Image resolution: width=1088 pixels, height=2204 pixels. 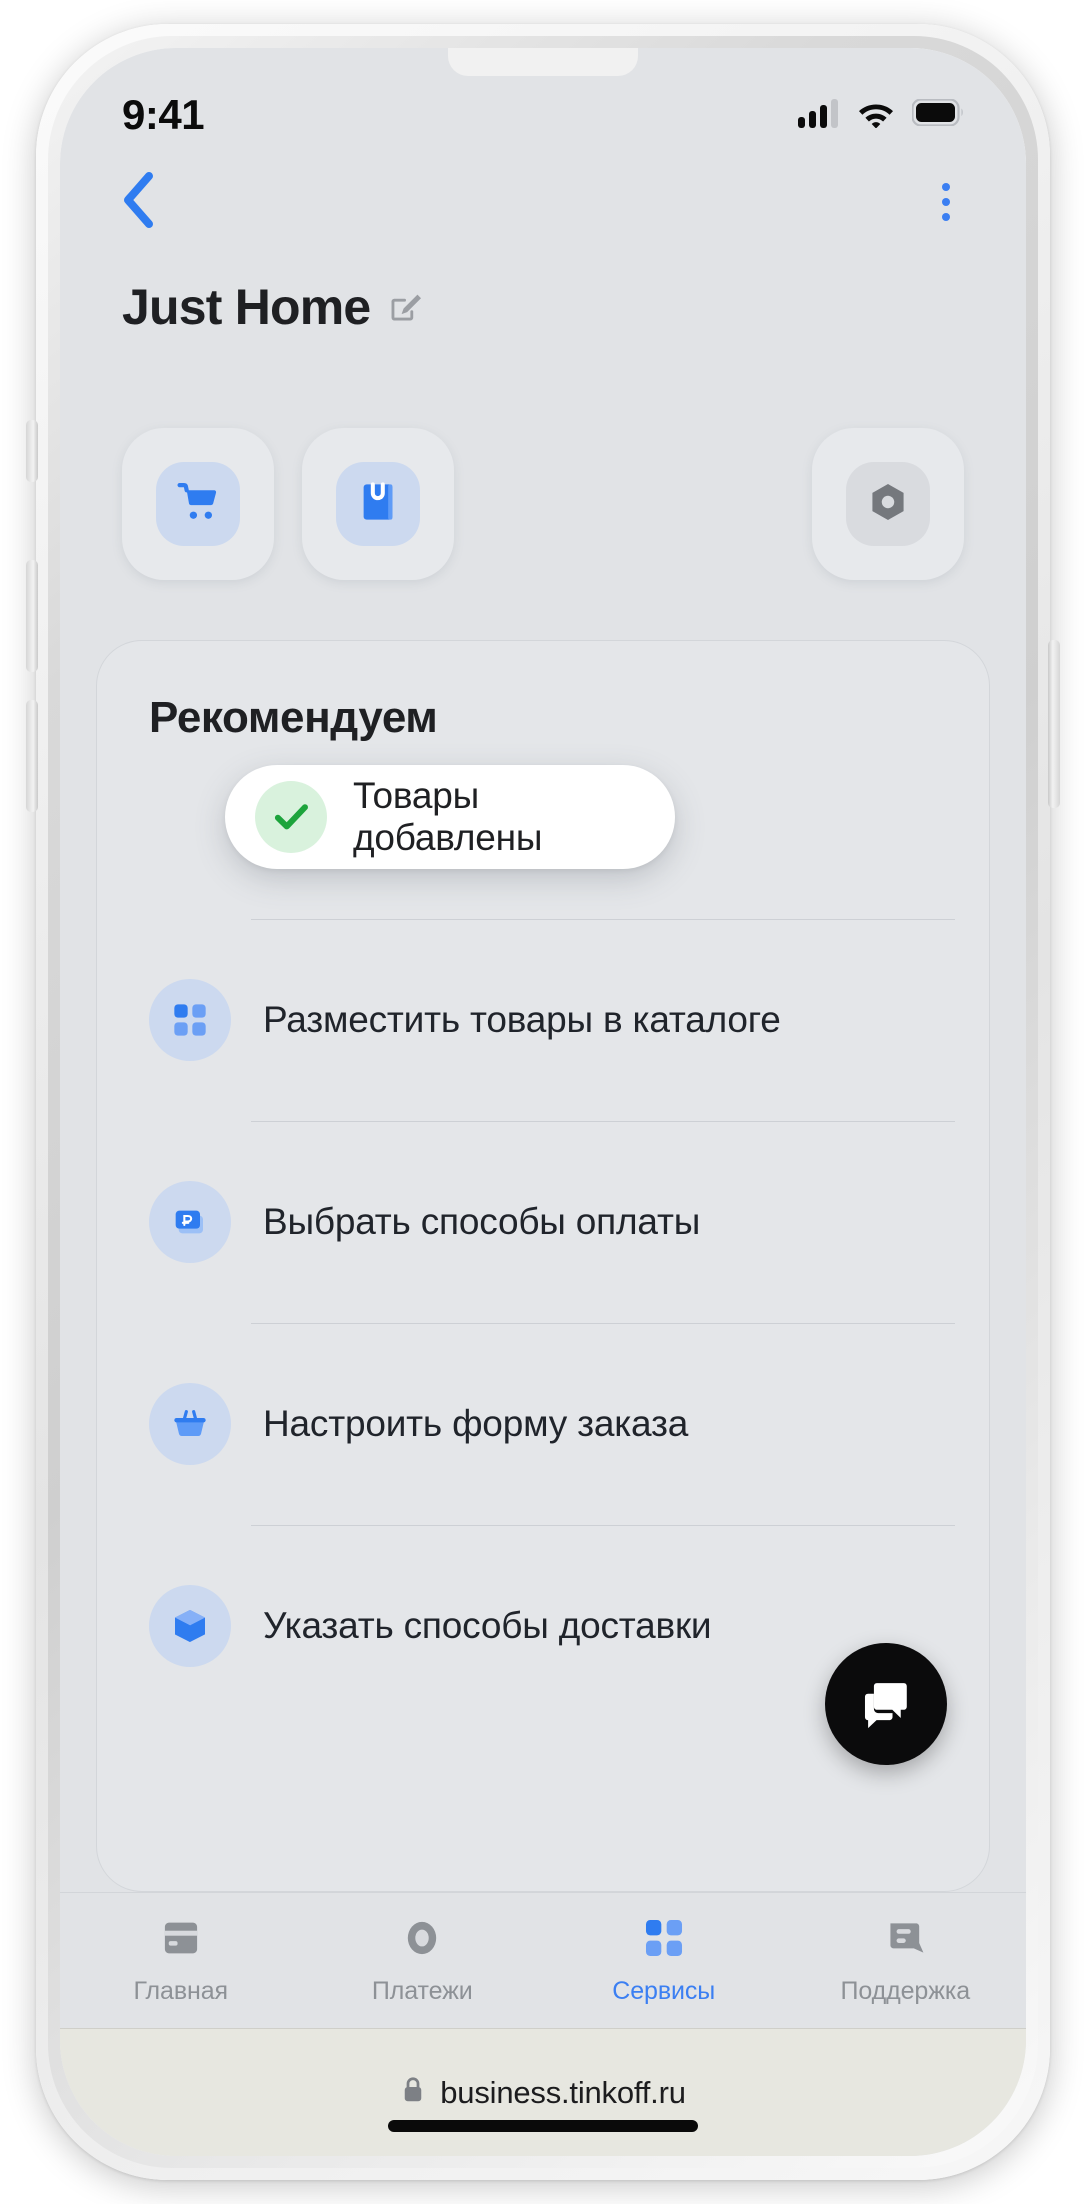 I want to click on shortcut-tile-storefront, so click(x=198, y=504).